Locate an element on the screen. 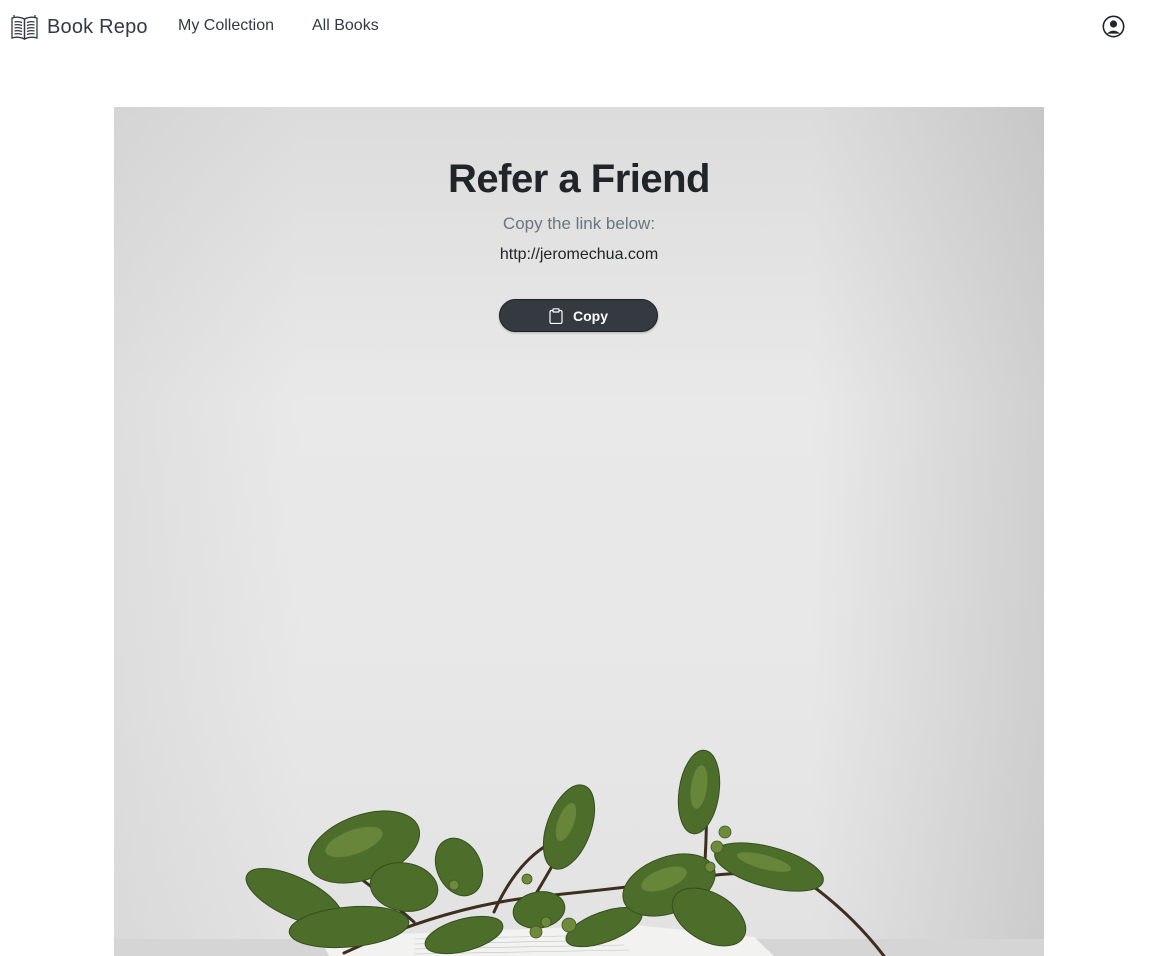 This screenshot has width=1159, height=956. navbar: Book Repo My Collection All Books is located at coordinates (579, 28).